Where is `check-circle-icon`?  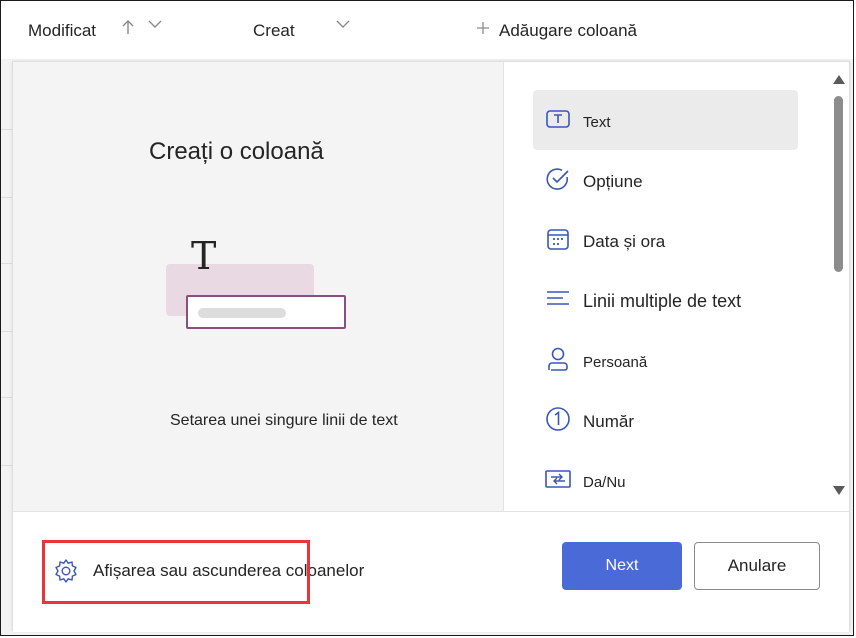
check-circle-icon is located at coordinates (558, 179).